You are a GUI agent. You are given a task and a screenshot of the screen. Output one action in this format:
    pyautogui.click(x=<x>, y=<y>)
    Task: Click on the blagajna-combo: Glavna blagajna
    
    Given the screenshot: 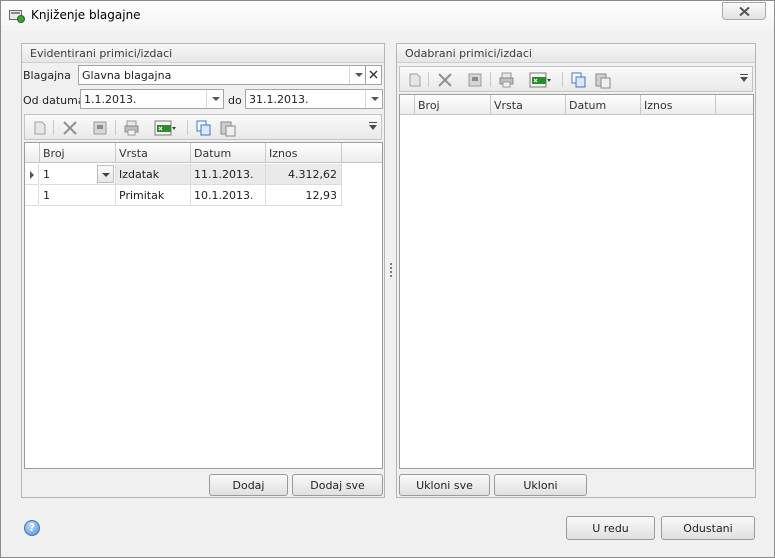 What is the action you would take?
    pyautogui.click(x=222, y=75)
    